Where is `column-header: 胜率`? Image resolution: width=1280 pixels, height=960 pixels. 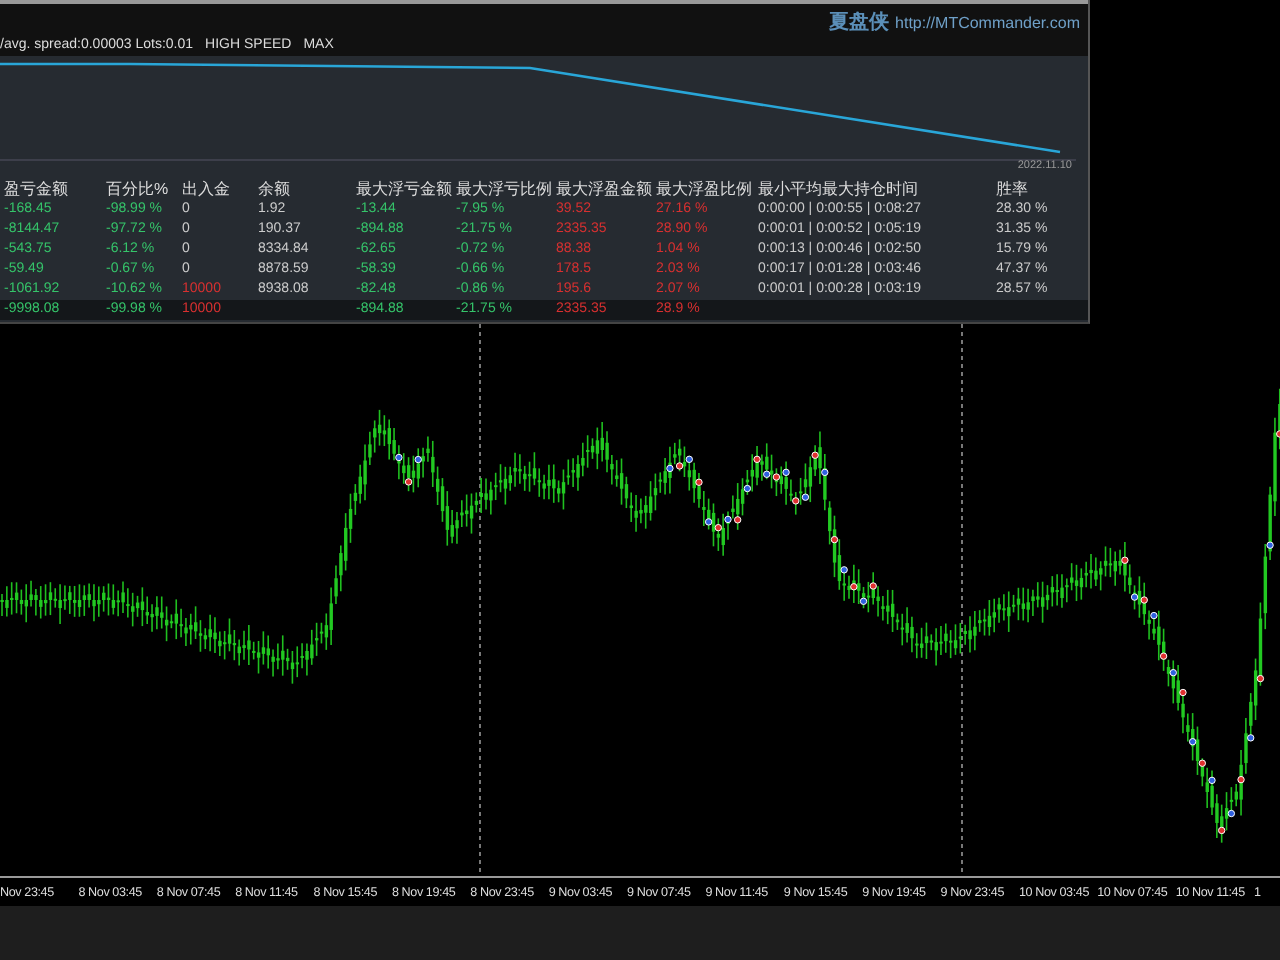
column-header: 胜率 is located at coordinates (1012, 189).